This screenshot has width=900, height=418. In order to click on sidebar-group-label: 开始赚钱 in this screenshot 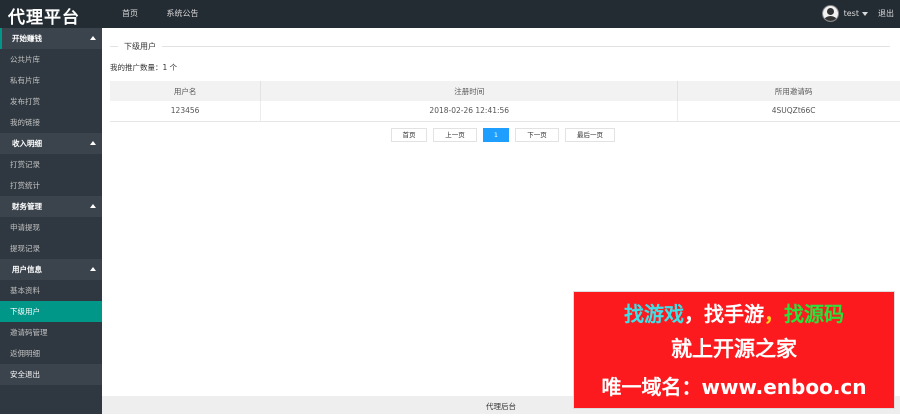, I will do `click(27, 38)`.